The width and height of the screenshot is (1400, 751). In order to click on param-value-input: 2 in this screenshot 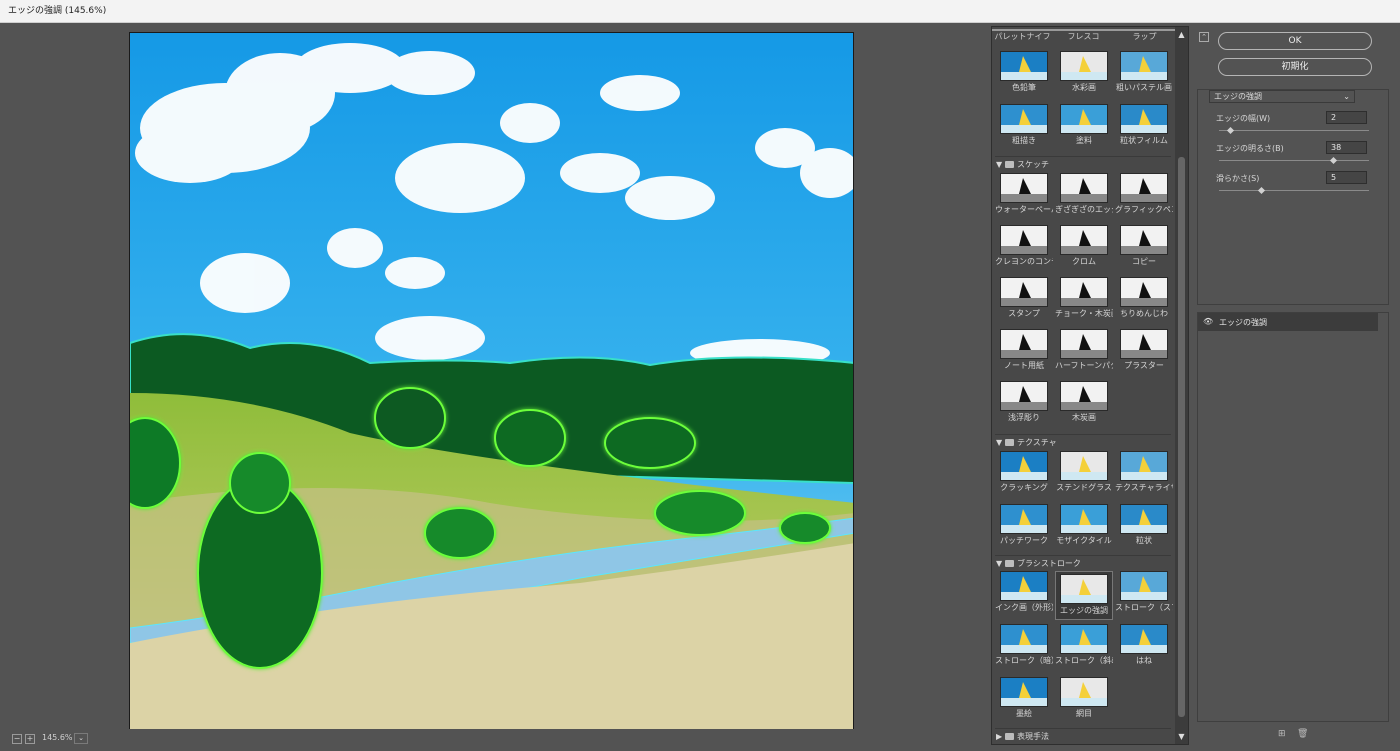, I will do `click(1346, 117)`.